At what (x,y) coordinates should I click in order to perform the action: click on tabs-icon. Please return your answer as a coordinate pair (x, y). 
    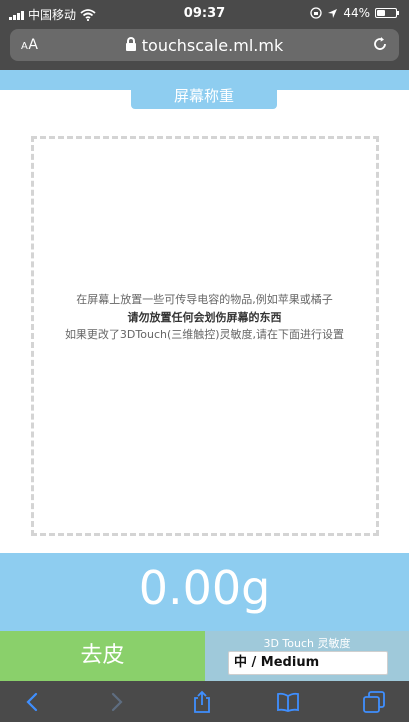
    Looking at the image, I should click on (374, 702).